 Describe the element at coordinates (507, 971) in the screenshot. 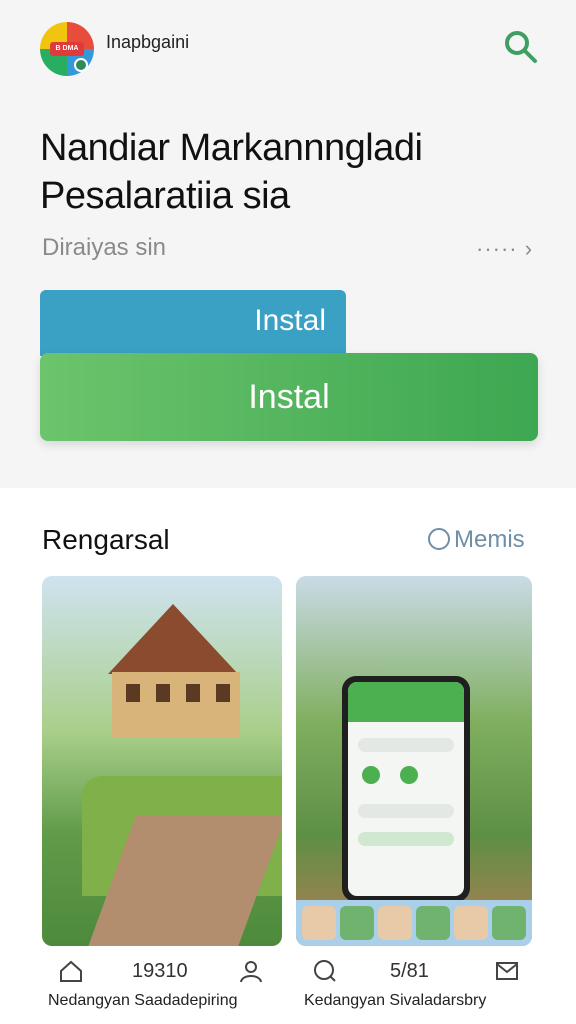

I see `mail-icon` at that location.